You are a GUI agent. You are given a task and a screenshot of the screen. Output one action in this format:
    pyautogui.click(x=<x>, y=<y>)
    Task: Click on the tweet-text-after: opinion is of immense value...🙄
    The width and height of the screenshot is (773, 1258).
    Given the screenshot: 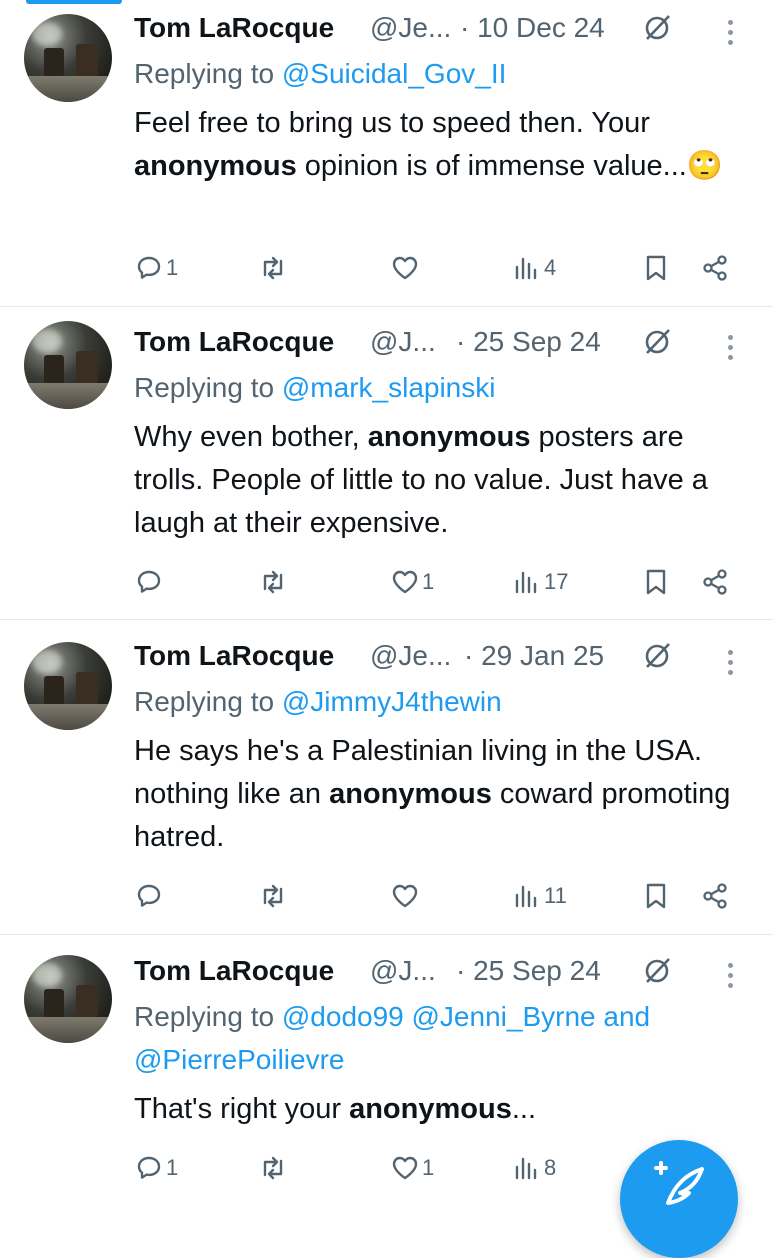 What is the action you would take?
    pyautogui.click(x=509, y=166)
    